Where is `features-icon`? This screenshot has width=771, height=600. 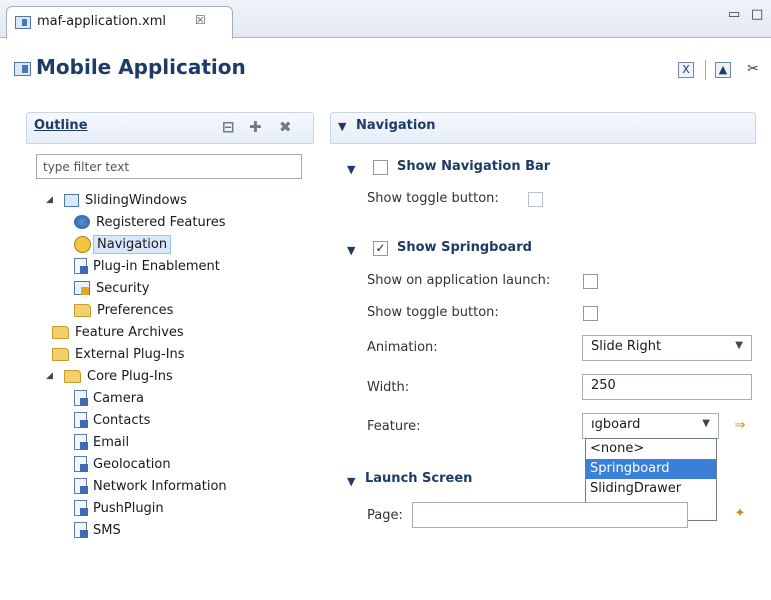
features-icon is located at coordinates (82, 222).